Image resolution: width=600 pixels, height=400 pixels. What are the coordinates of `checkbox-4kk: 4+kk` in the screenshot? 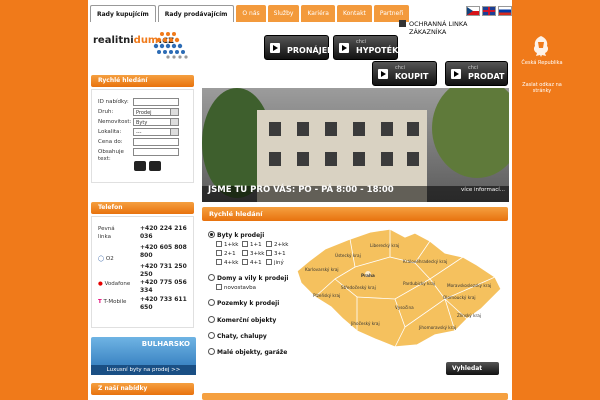 It's located at (227, 262).